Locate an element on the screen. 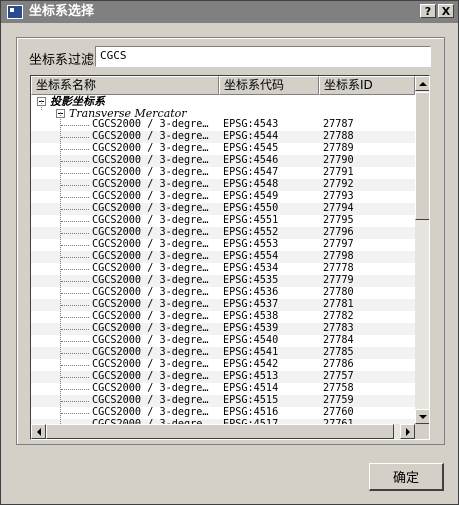 Image resolution: width=459 pixels, height=505 pixels. cell-id: 27778 is located at coordinates (338, 268).